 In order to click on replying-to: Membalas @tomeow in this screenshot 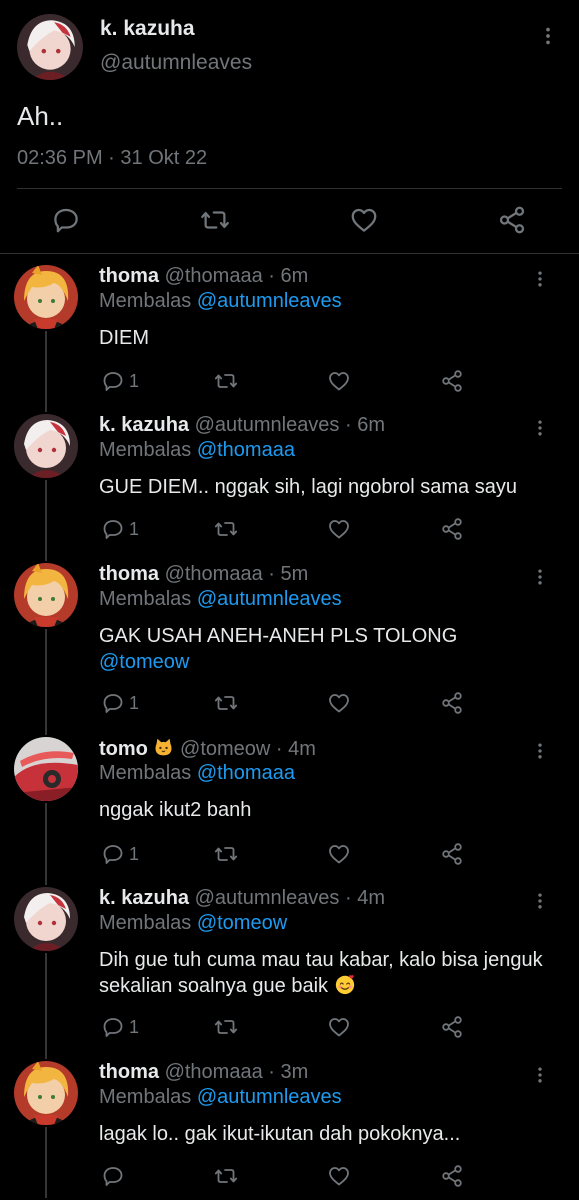, I will do `click(193, 923)`.